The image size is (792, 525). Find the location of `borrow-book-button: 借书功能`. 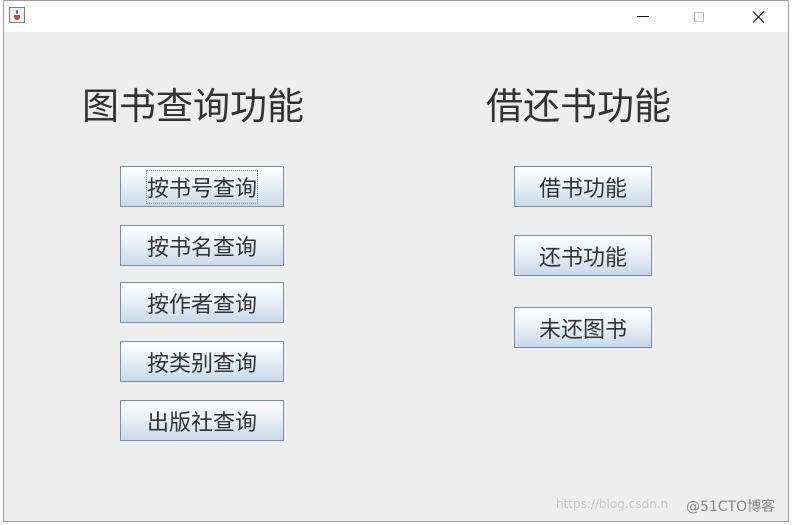

borrow-book-button: 借书功能 is located at coordinates (583, 186).